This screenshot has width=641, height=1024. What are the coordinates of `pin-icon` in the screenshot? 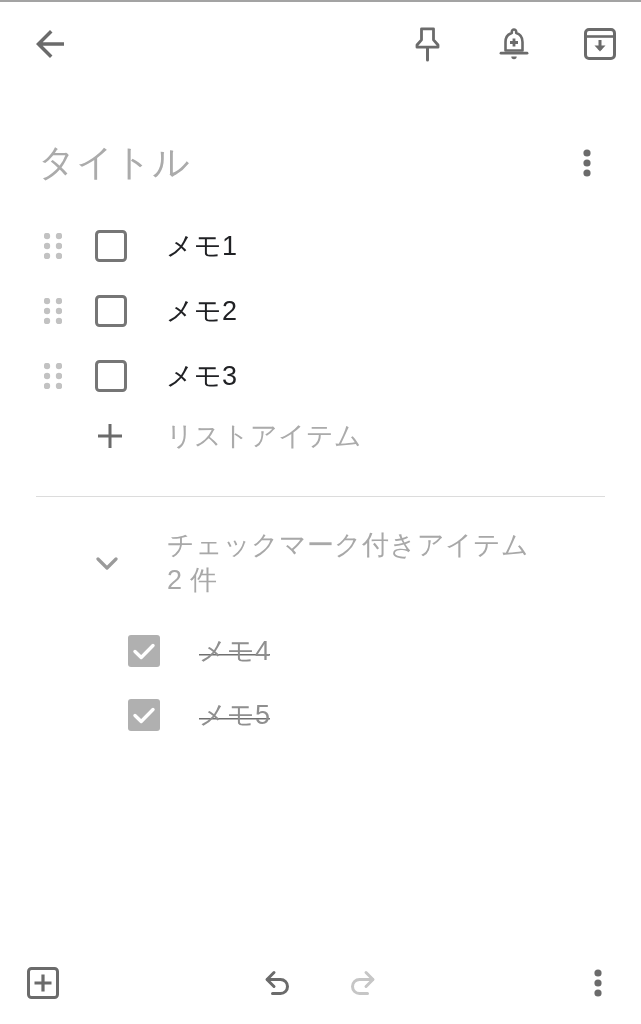 It's located at (427, 44).